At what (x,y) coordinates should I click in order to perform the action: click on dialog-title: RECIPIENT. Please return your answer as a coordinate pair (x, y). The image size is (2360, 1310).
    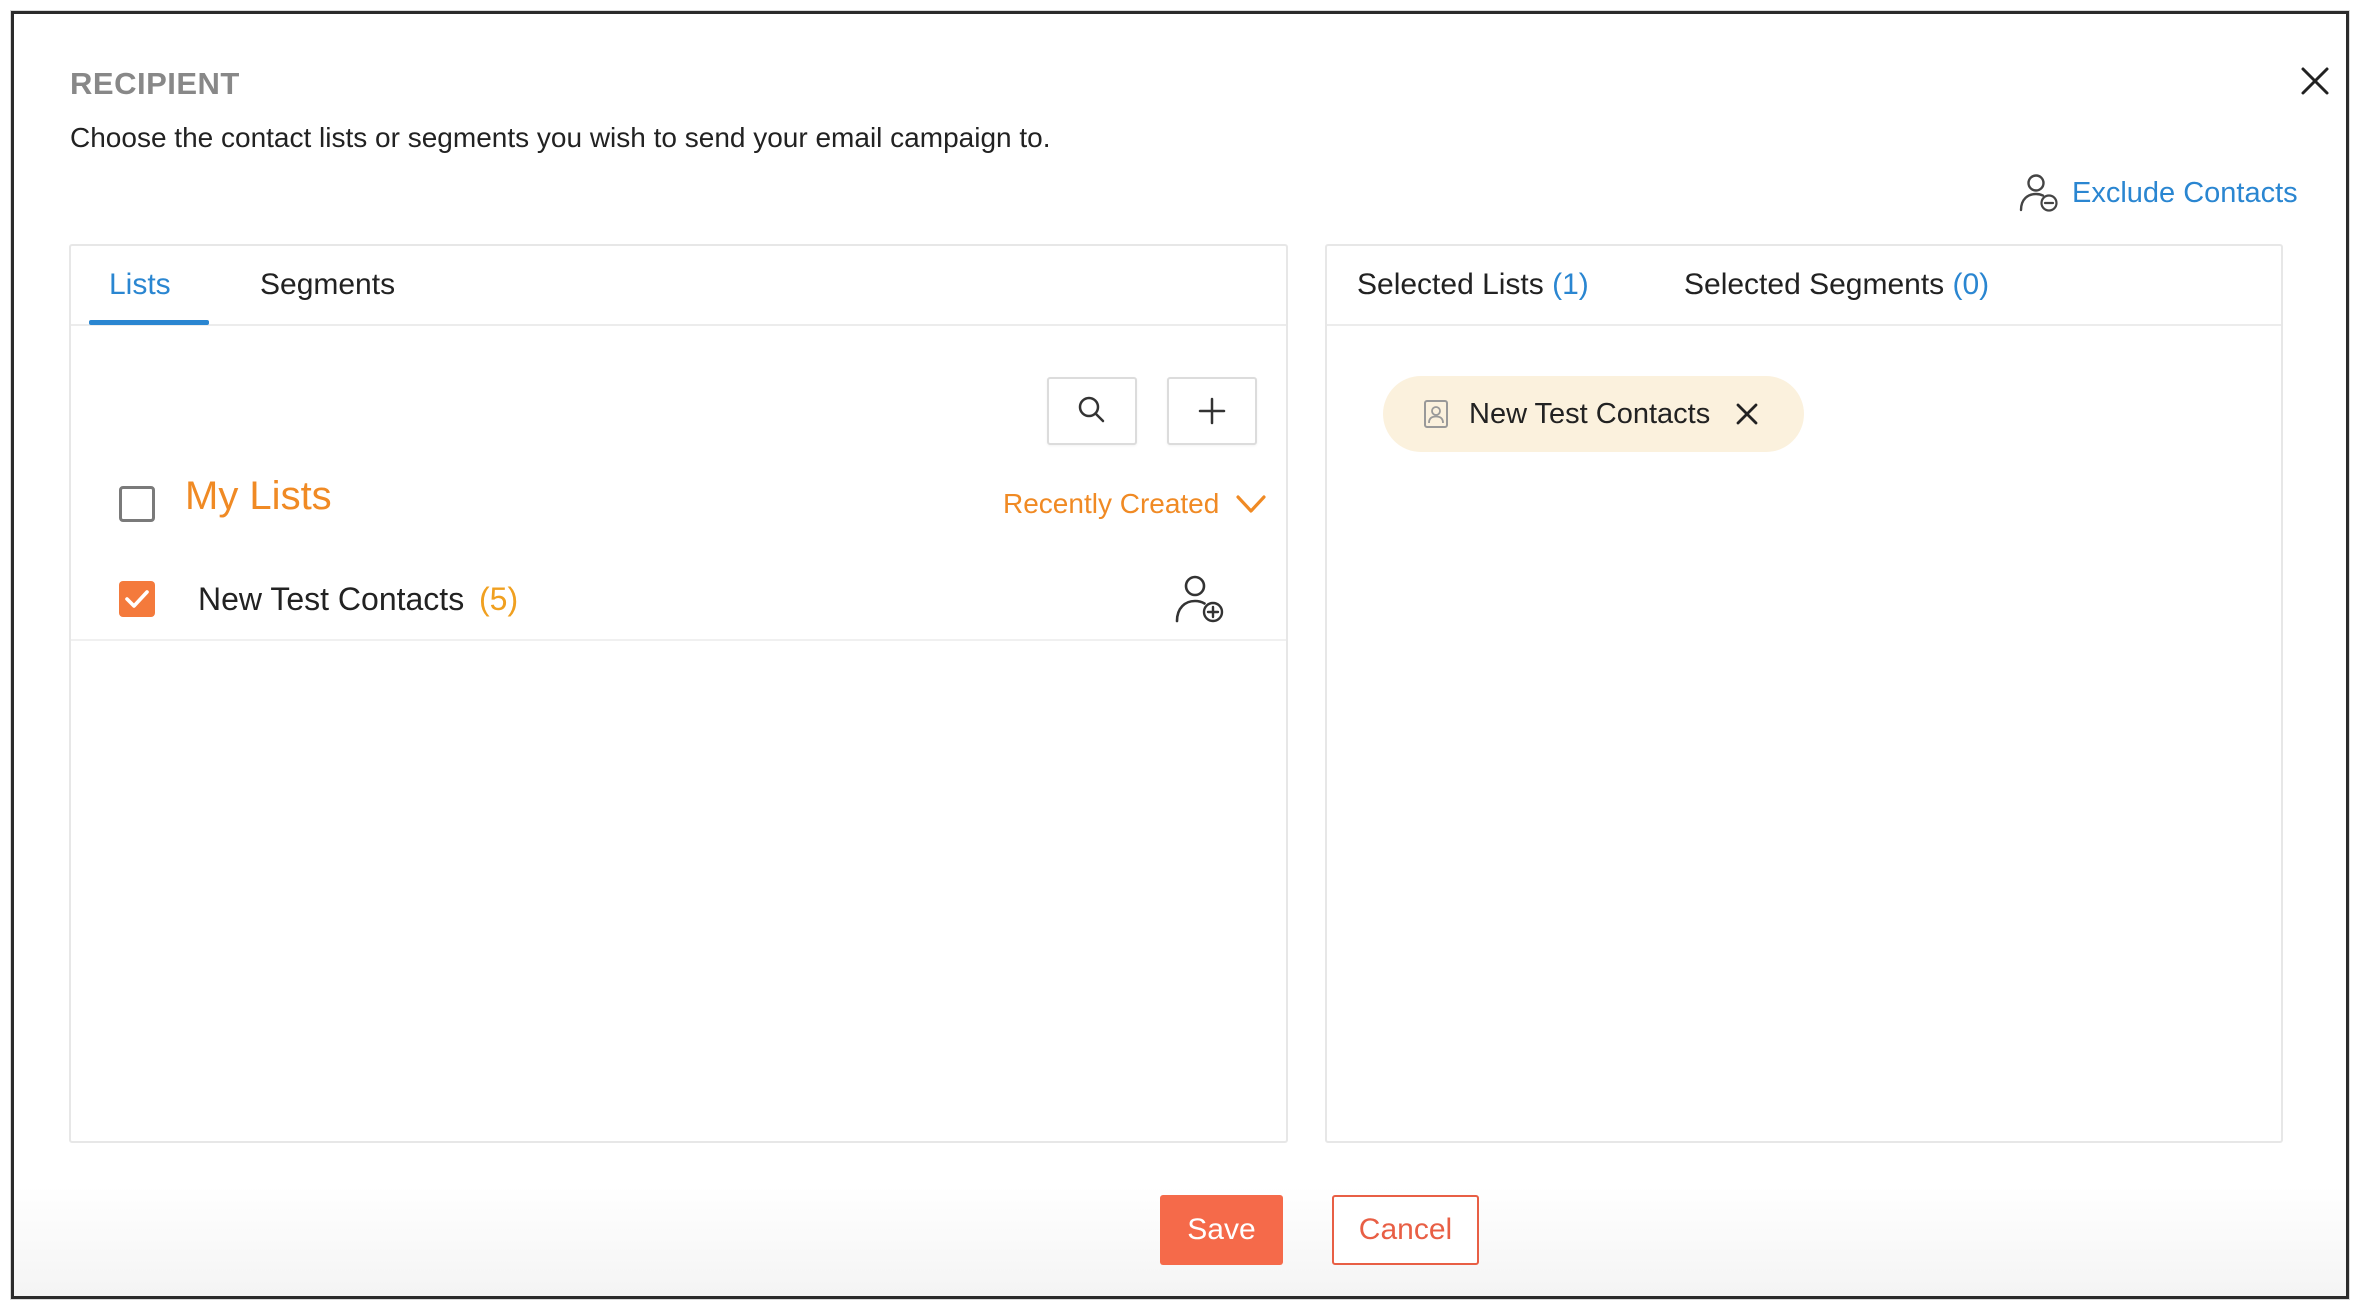
    Looking at the image, I should click on (155, 83).